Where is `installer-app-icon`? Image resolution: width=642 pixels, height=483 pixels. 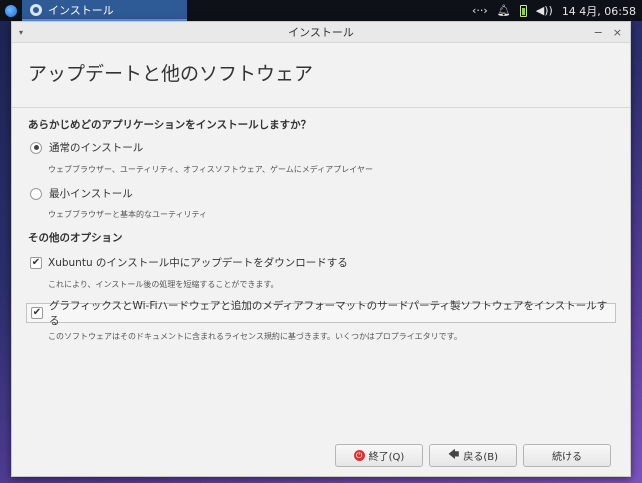 installer-app-icon is located at coordinates (36, 9).